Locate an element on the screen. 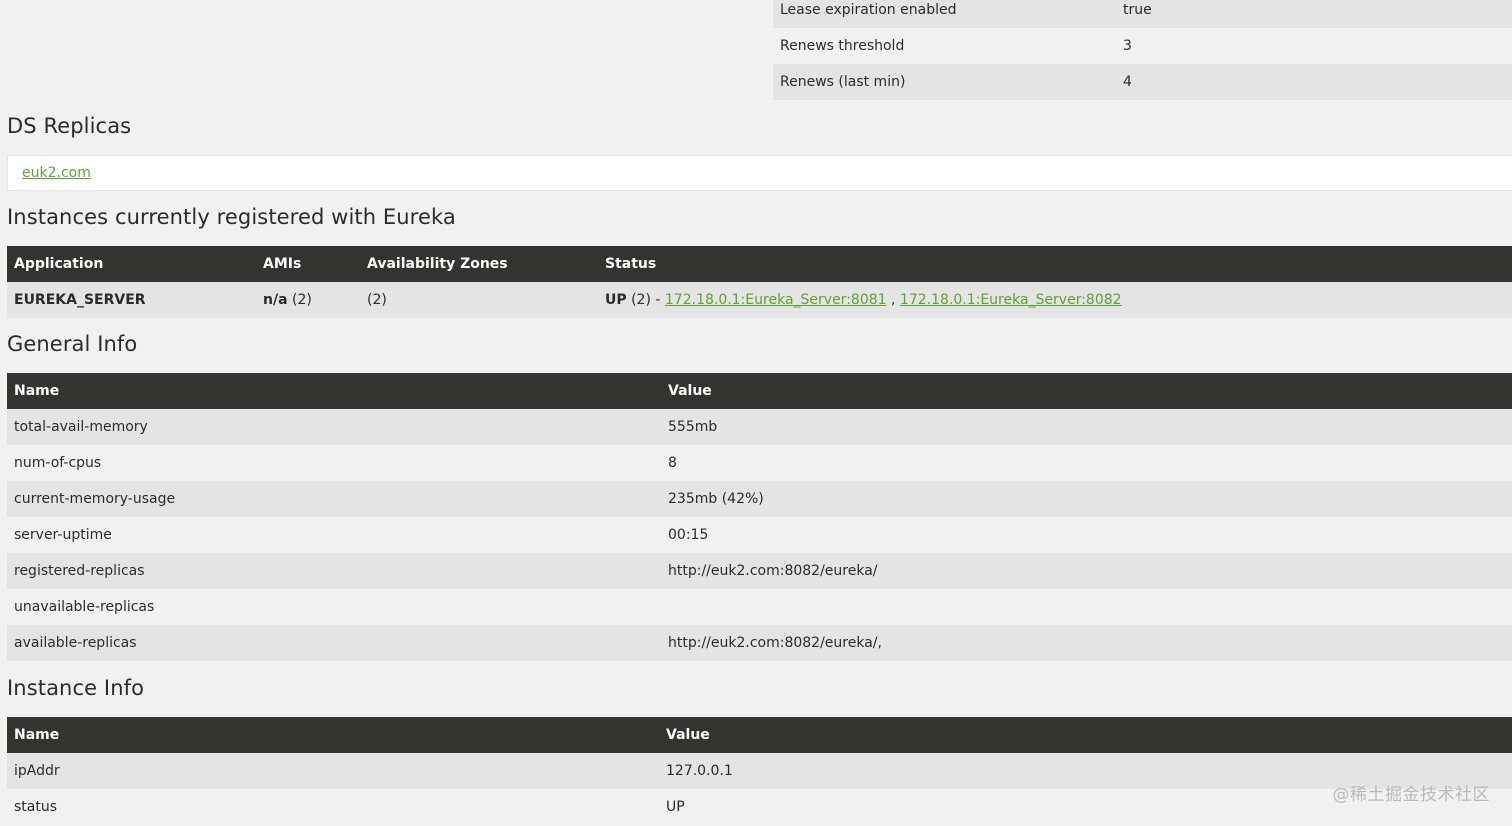 The image size is (1512, 826). lease-value: 4 is located at coordinates (1127, 82).